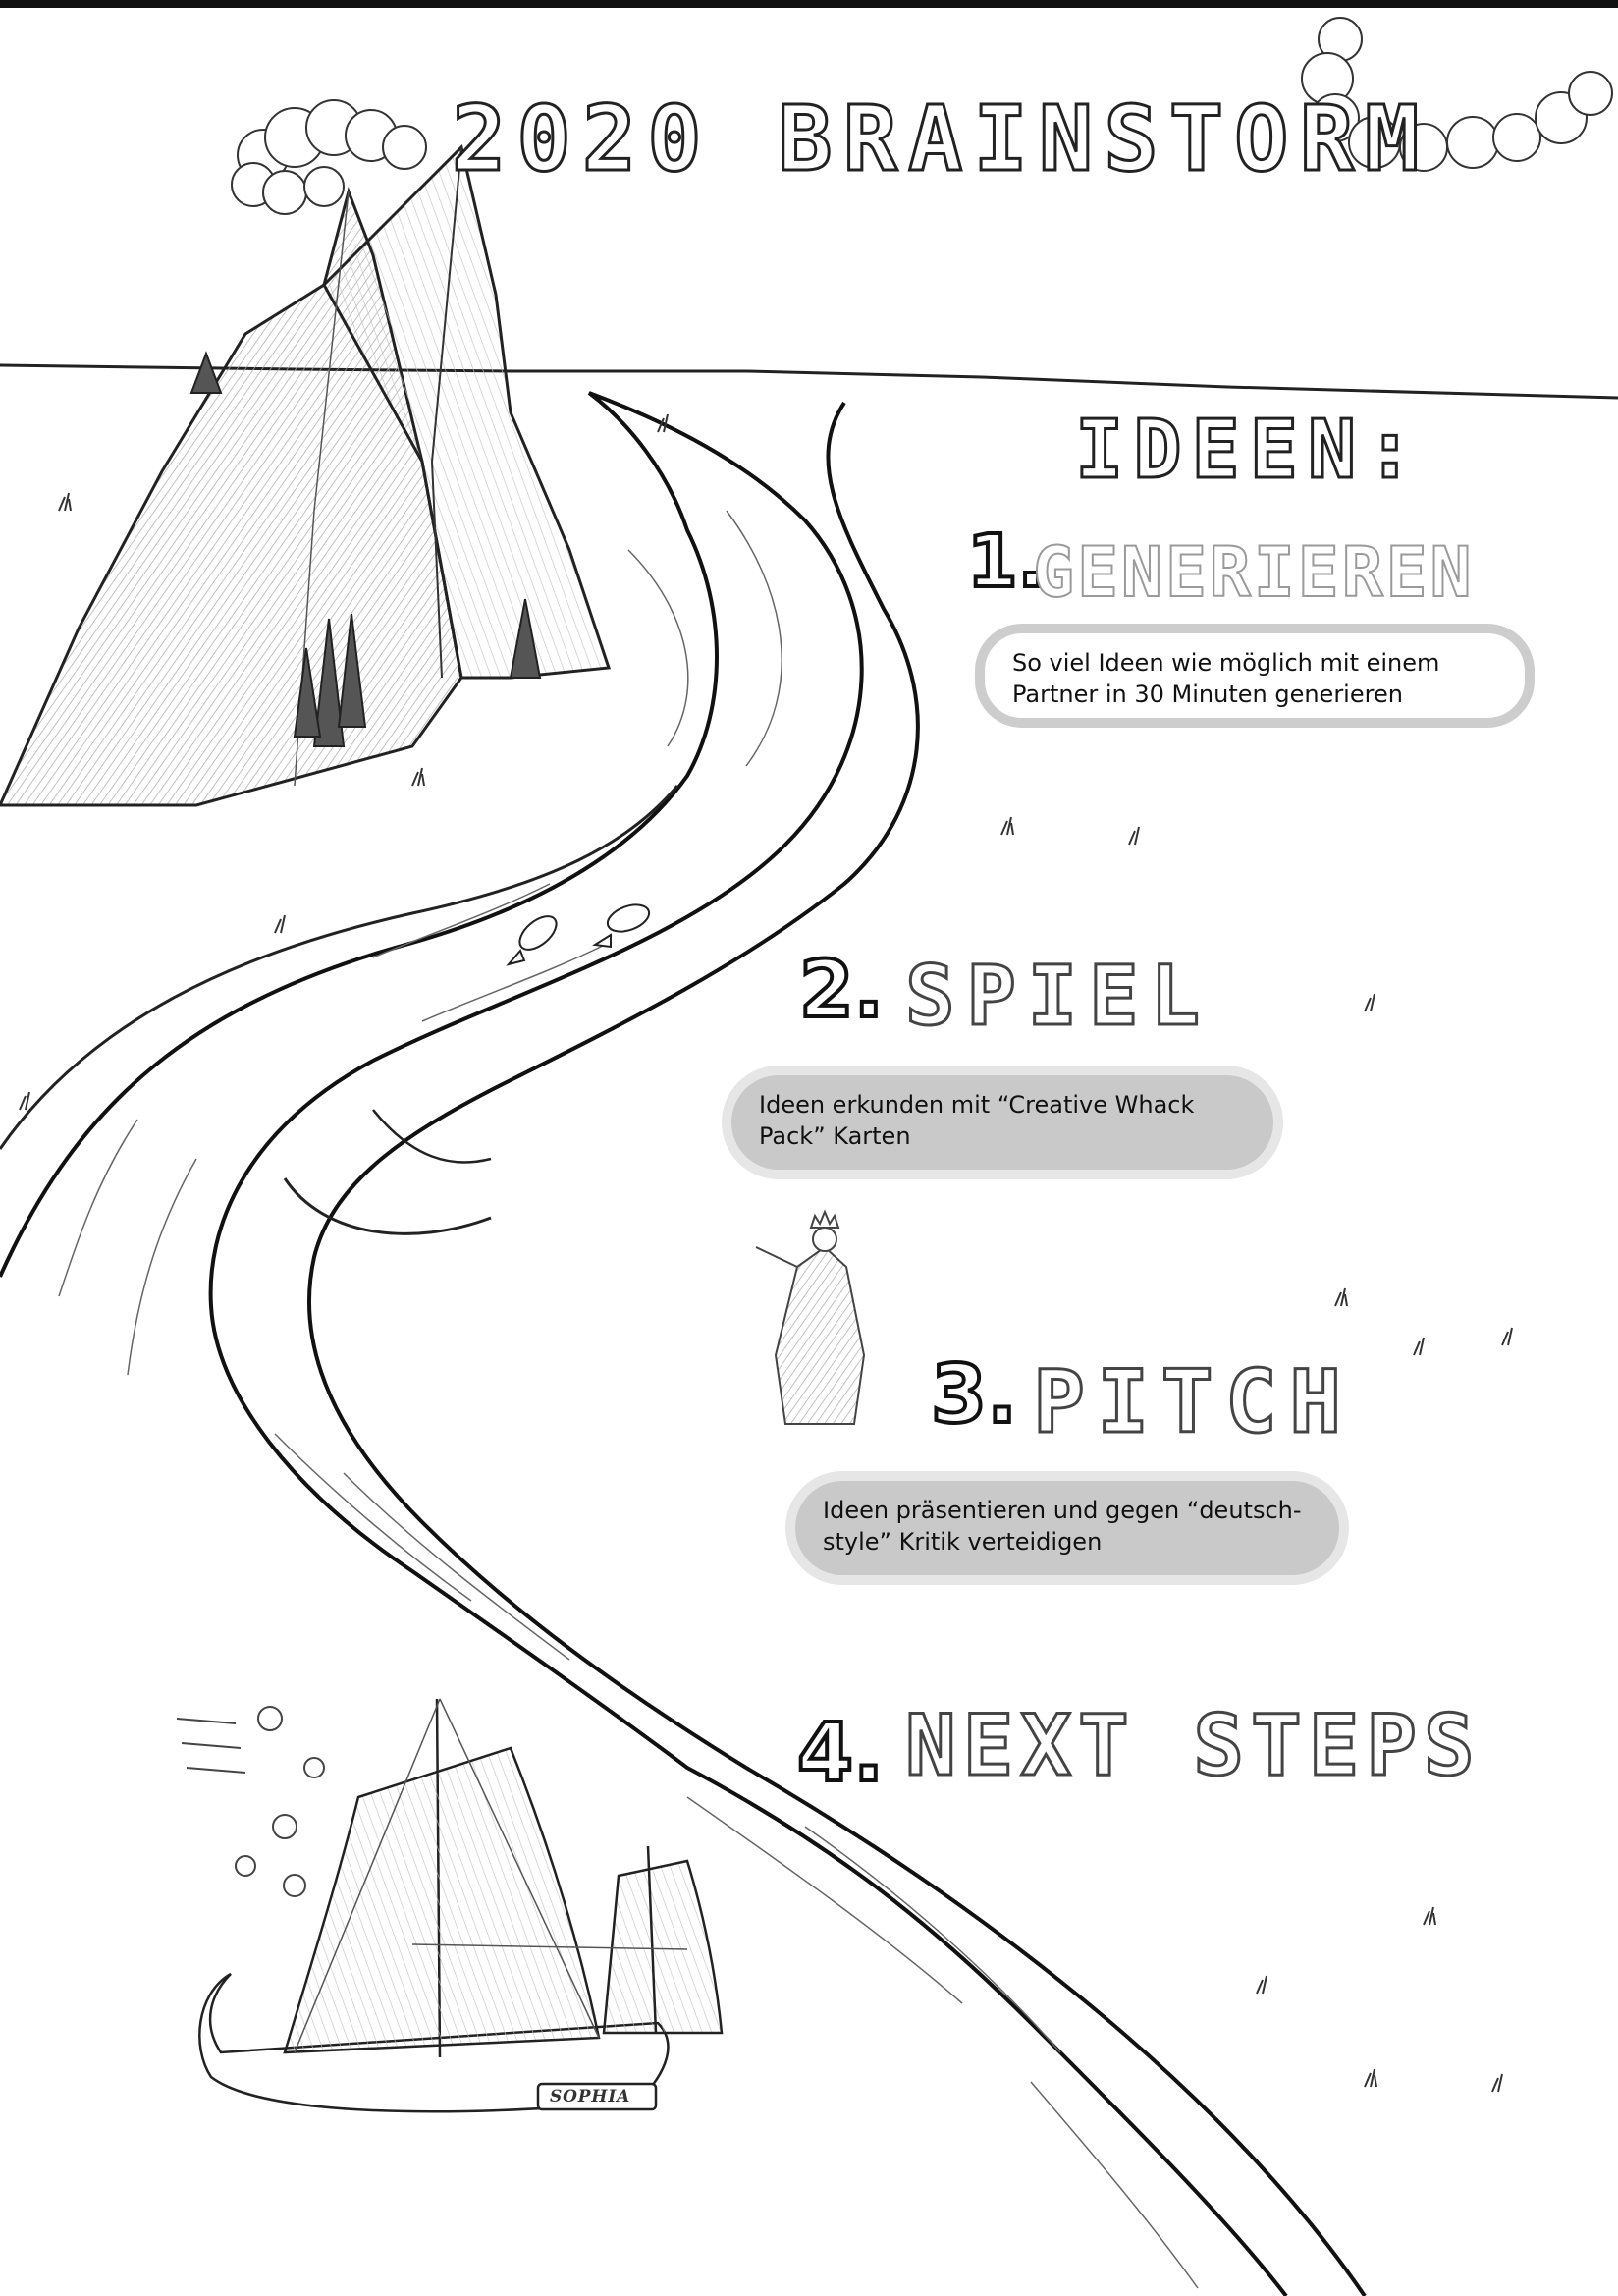 This screenshot has height=2296, width=1618. What do you see at coordinates (940, 138) in the screenshot?
I see `poster-title: 2020 BRAINSTORM` at bounding box center [940, 138].